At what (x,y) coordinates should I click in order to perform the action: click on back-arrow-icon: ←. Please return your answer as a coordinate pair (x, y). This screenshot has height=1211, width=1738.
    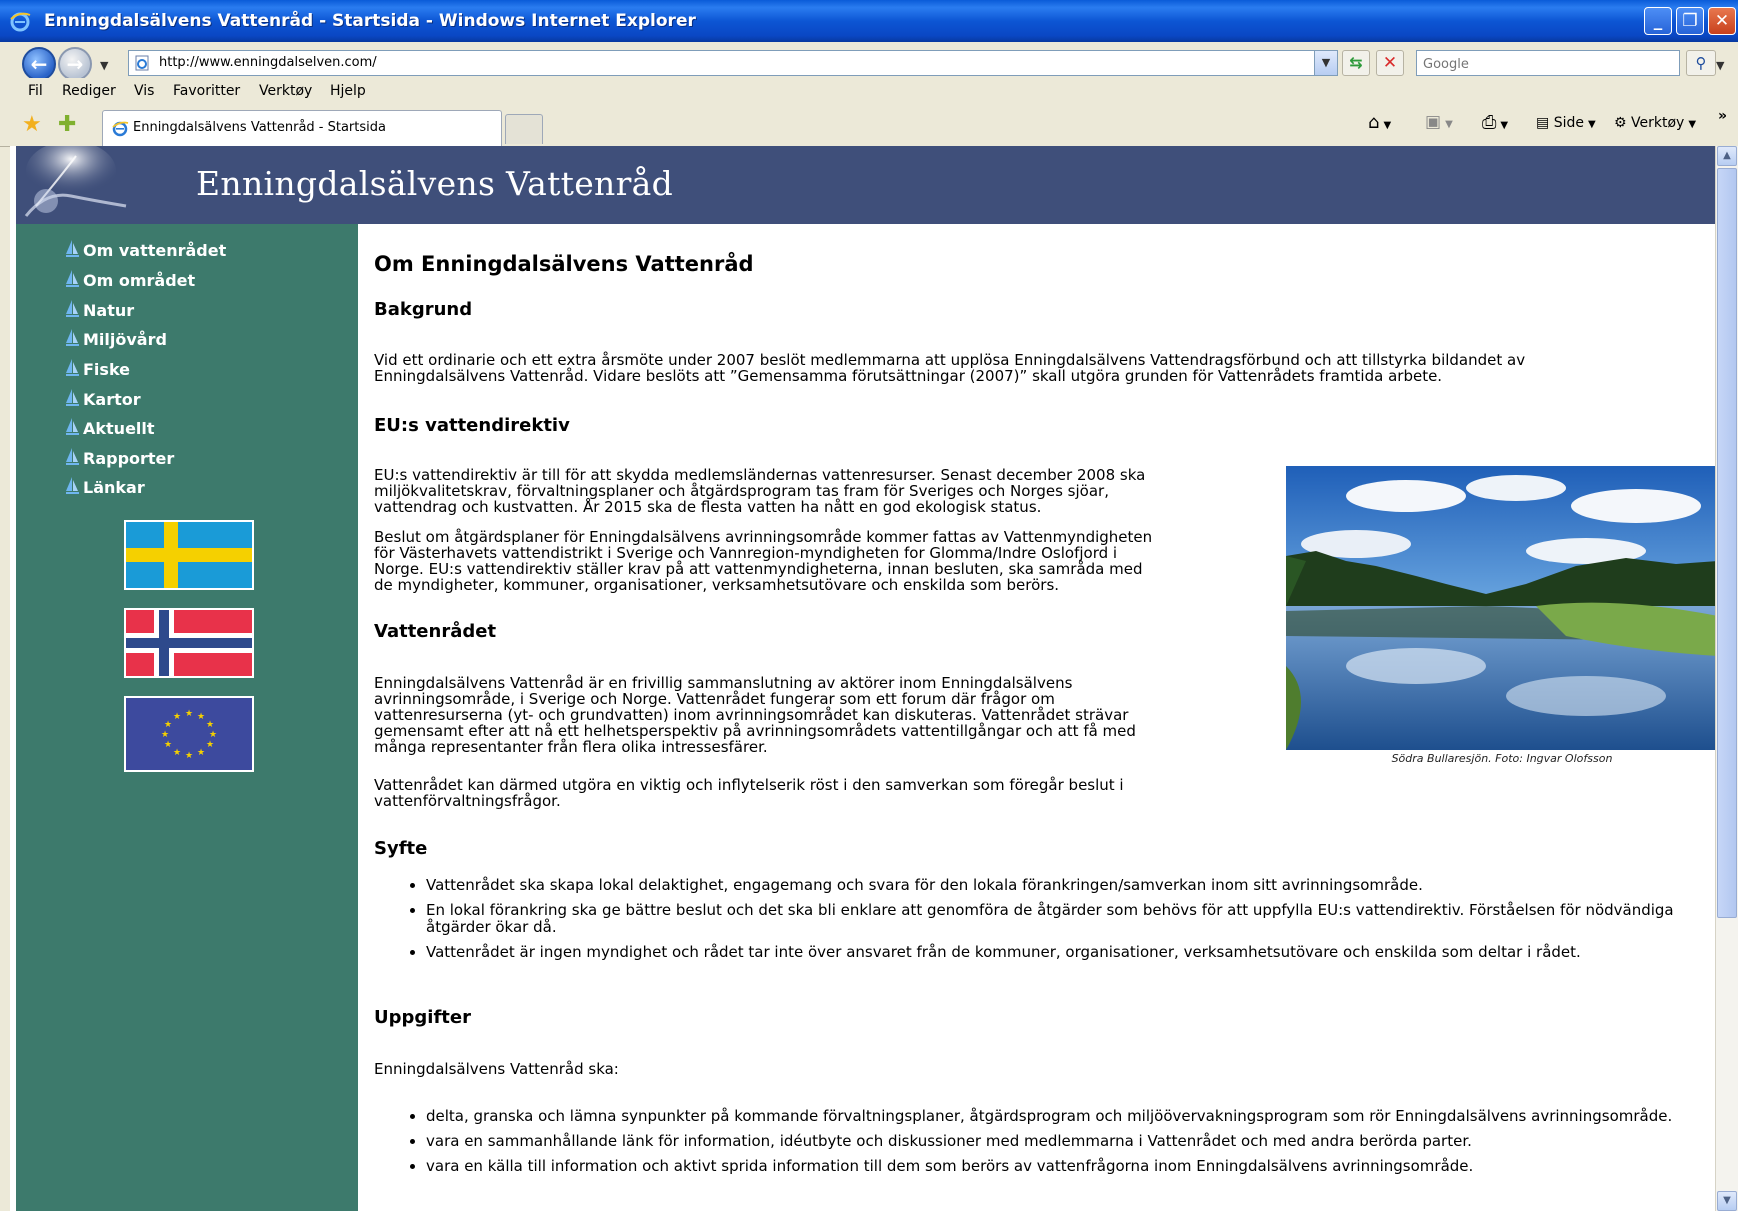
    Looking at the image, I should click on (39, 64).